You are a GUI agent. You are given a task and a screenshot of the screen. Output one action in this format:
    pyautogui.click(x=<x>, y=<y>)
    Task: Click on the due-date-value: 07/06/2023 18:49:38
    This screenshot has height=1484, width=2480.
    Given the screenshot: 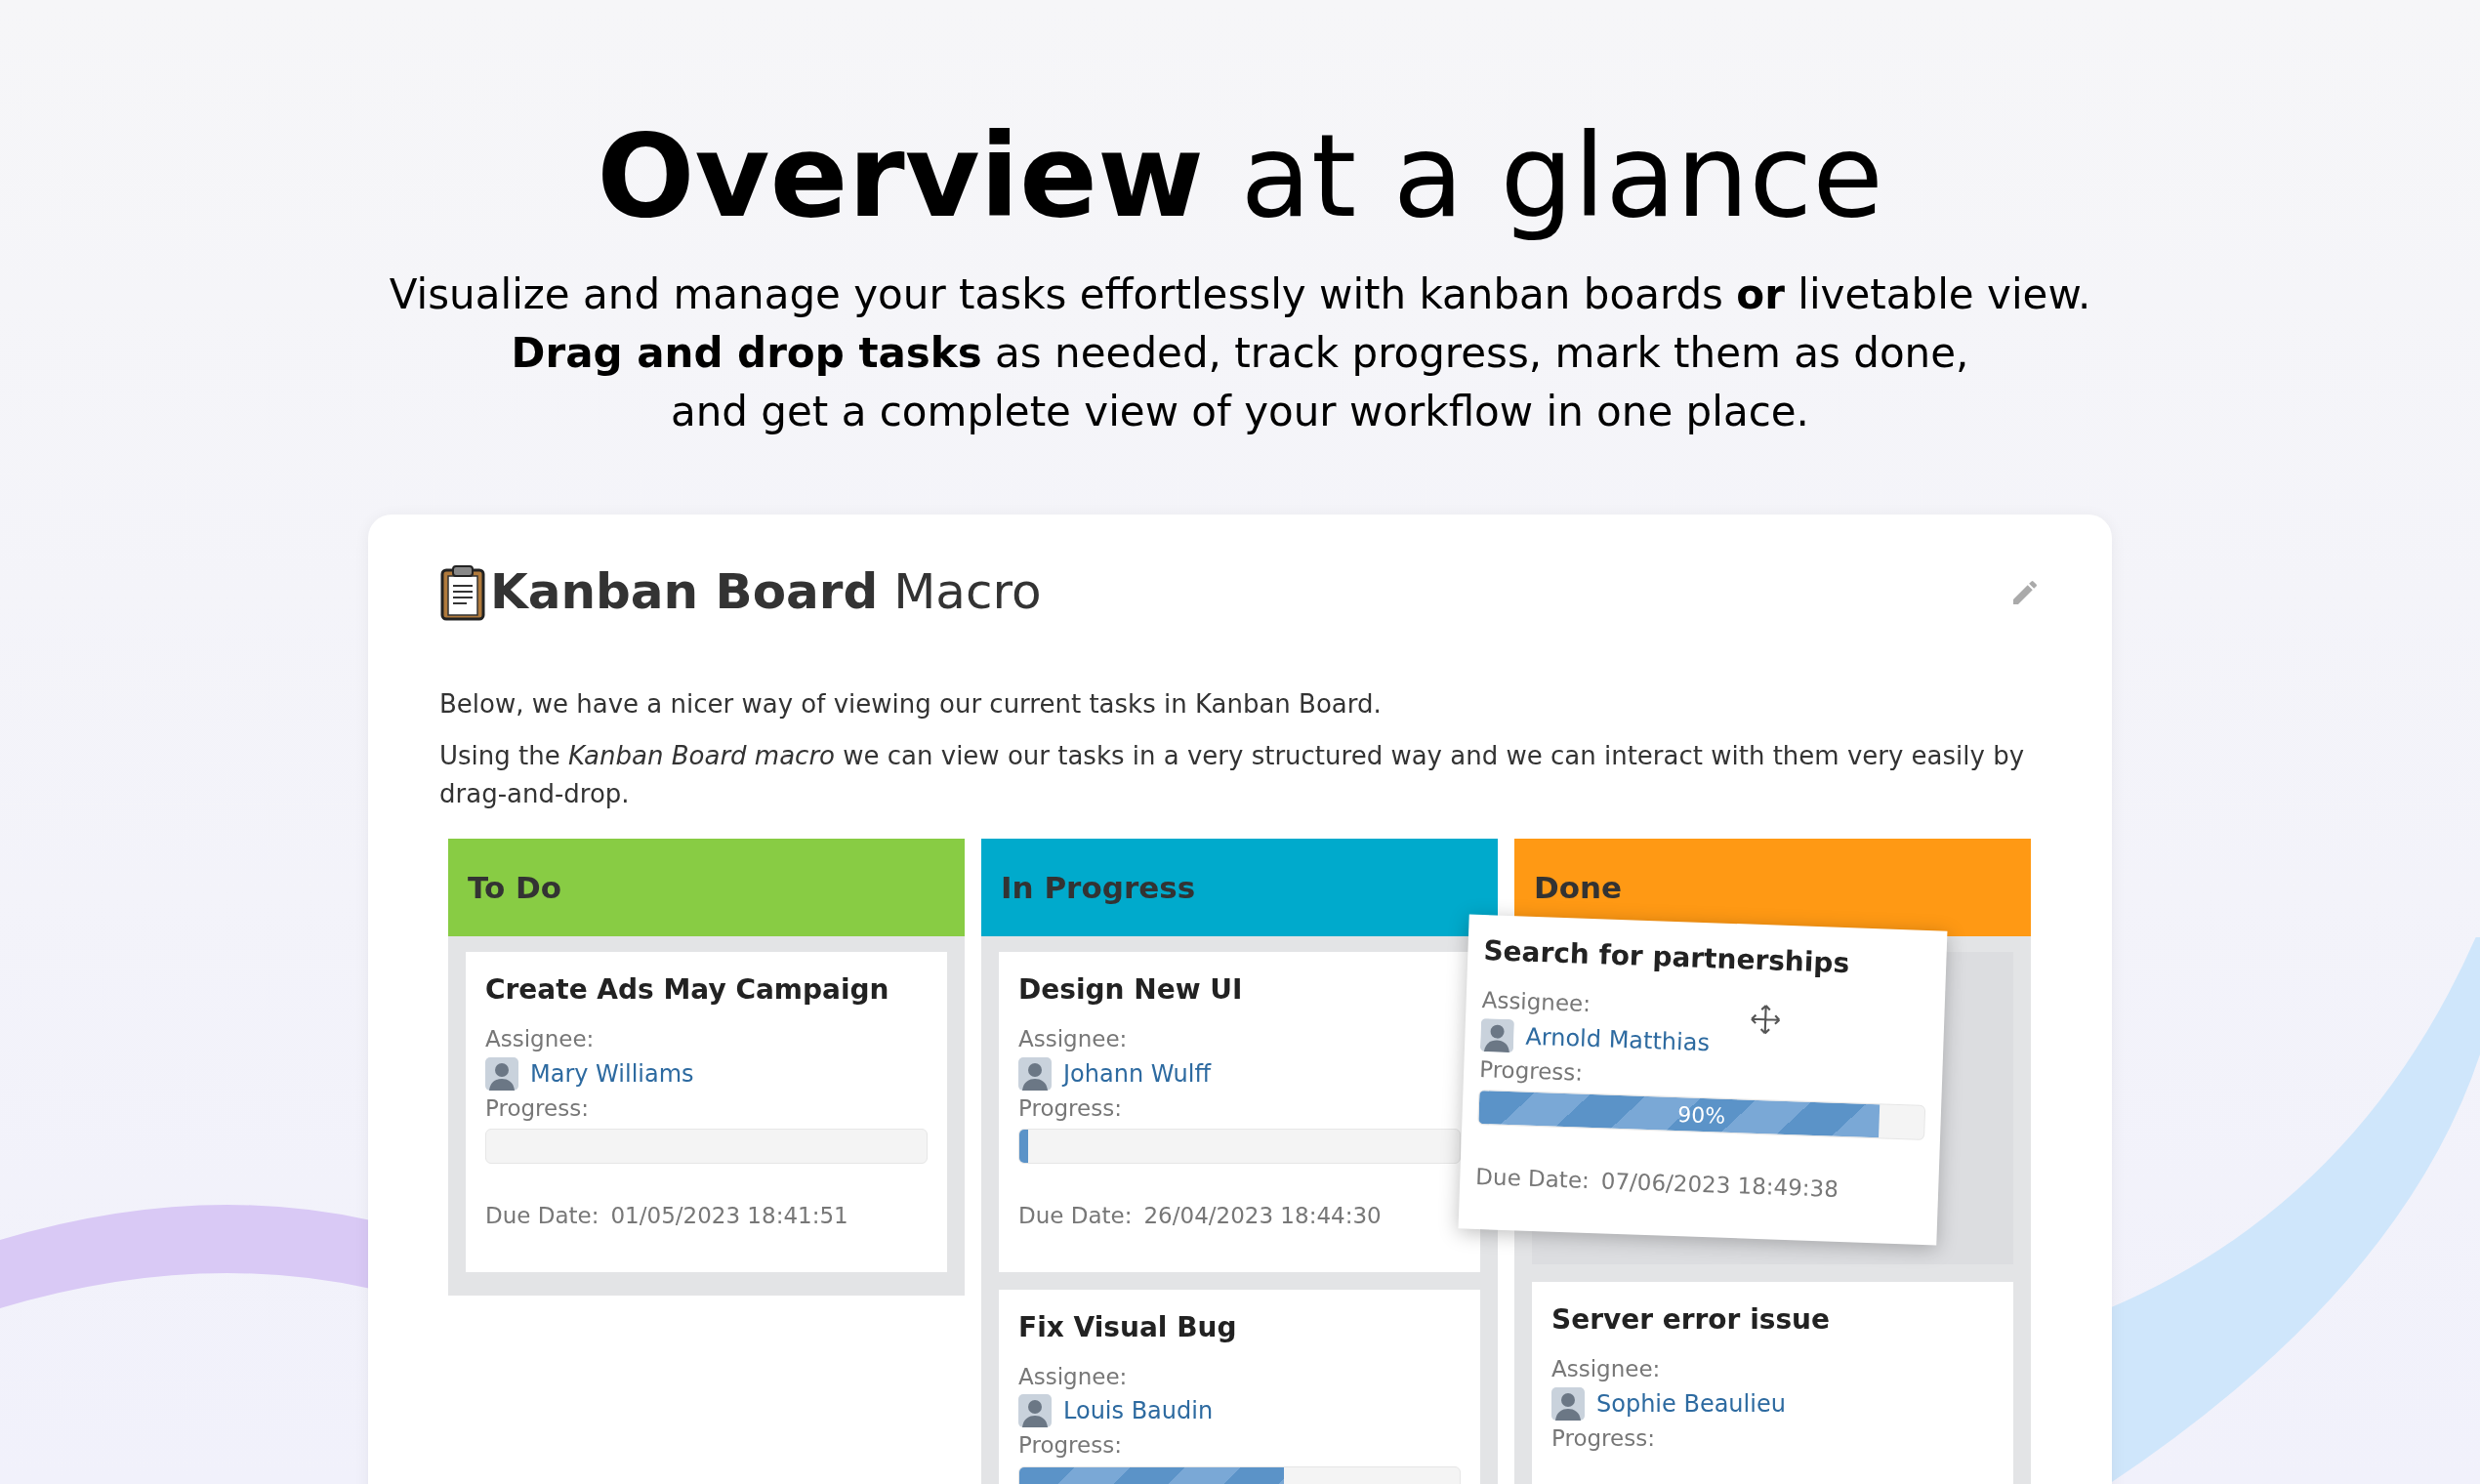 What is the action you would take?
    pyautogui.click(x=1719, y=1186)
    